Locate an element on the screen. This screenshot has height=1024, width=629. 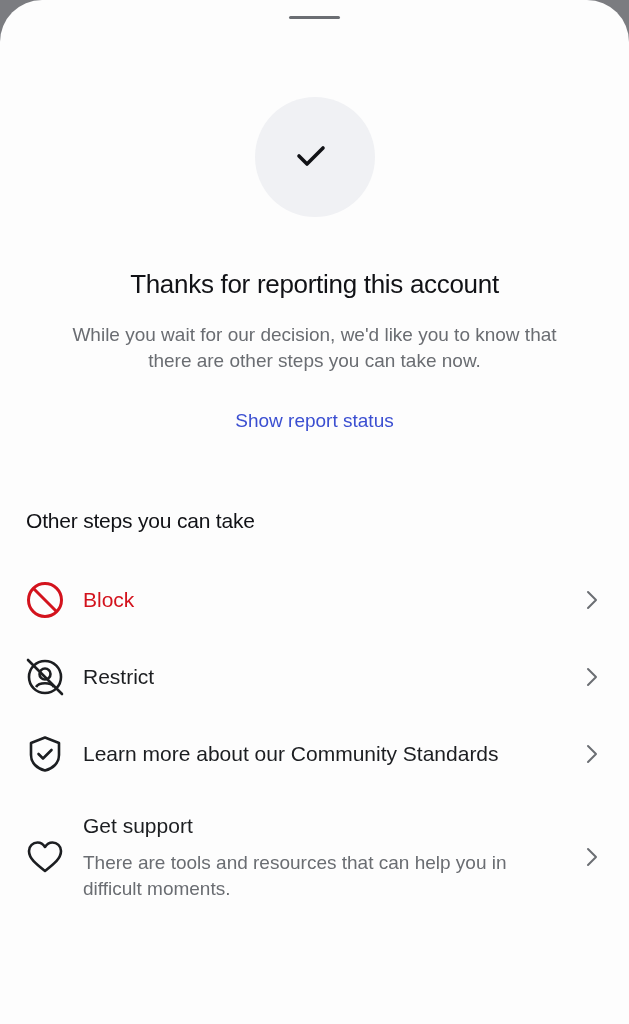
menu-item: Learn more about our Community Standards is located at coordinates (314, 753).